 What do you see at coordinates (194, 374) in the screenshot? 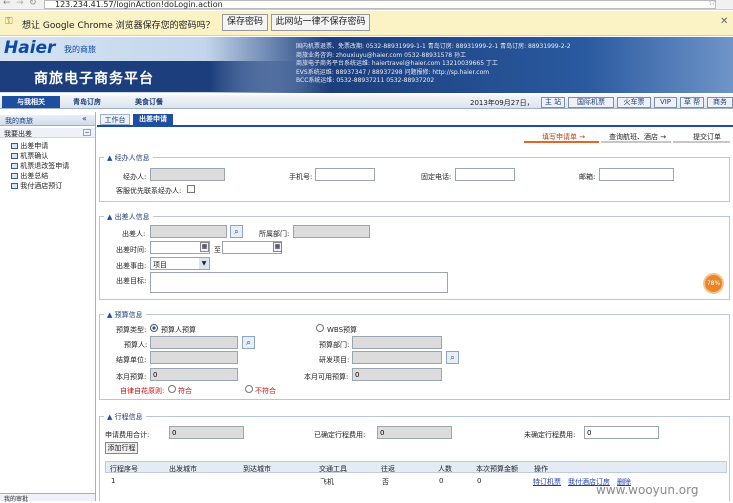
I see `month-budget-input` at bounding box center [194, 374].